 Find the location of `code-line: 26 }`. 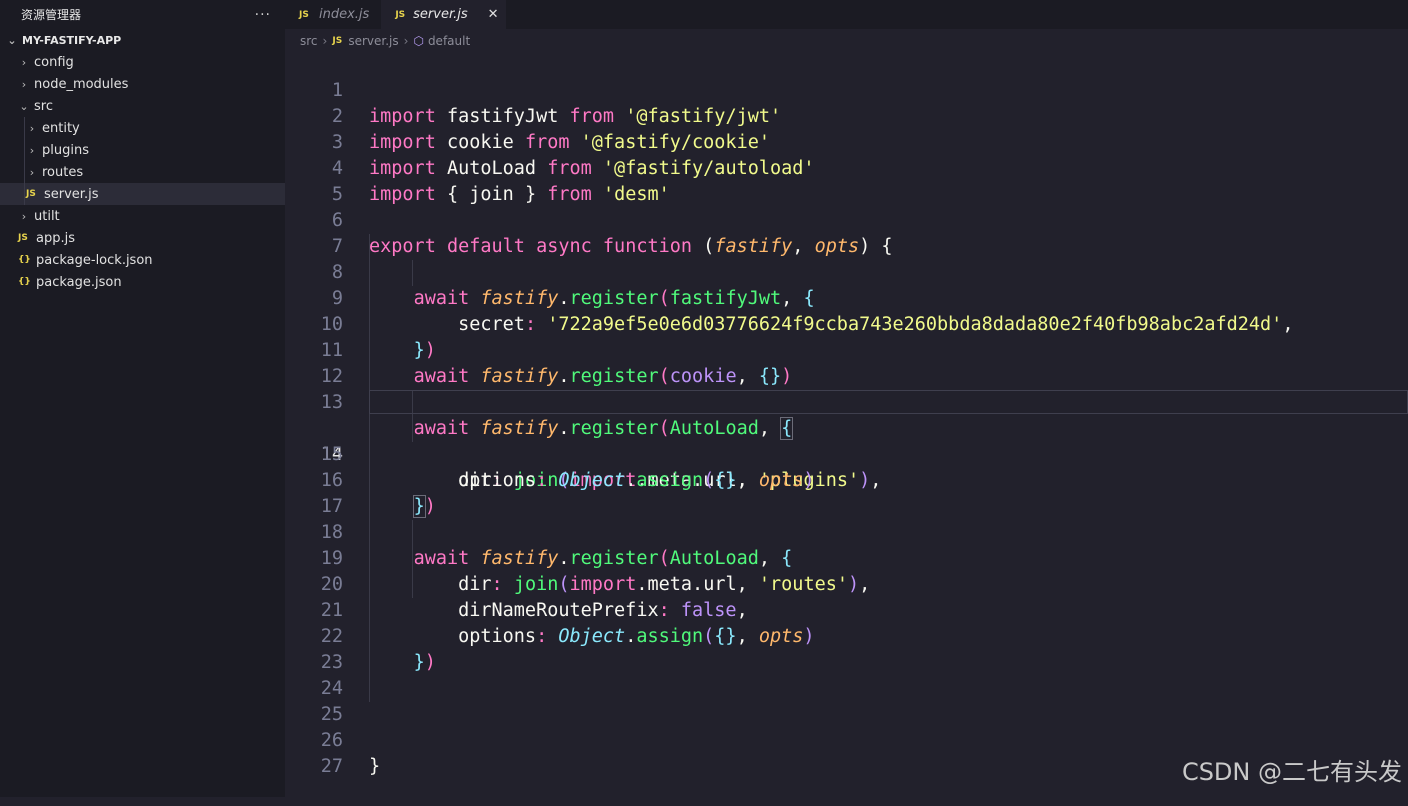

code-line: 26 } is located at coordinates (846, 739).